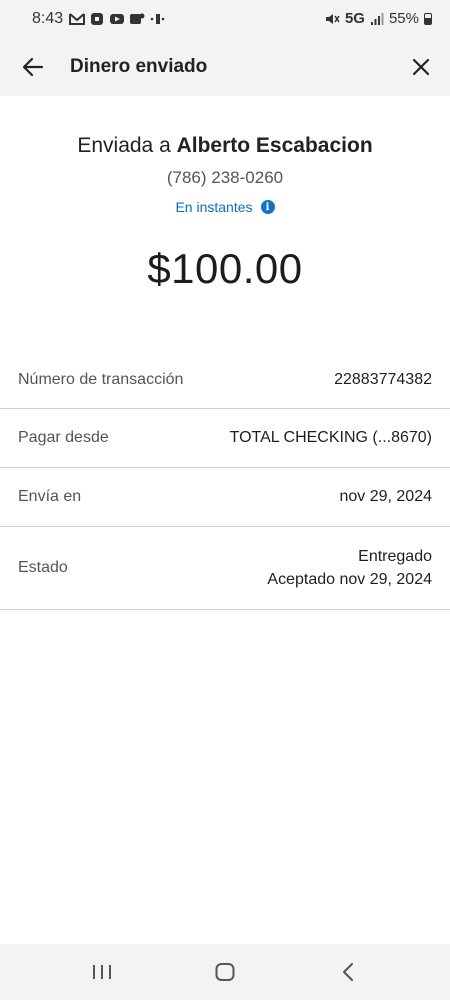 This screenshot has width=450, height=1000. I want to click on signal-icon, so click(377, 18).